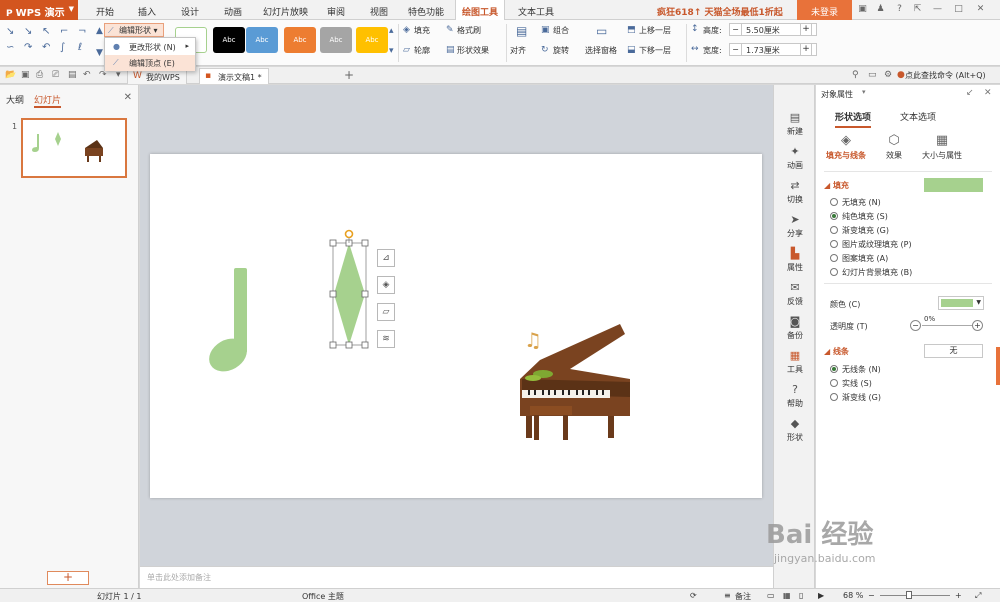 The width and height of the screenshot is (1000, 602). Describe the element at coordinates (871, 272) in the screenshot. I see `fill-option-slide-bg: 幻灯片背景填充 (B)` at that location.